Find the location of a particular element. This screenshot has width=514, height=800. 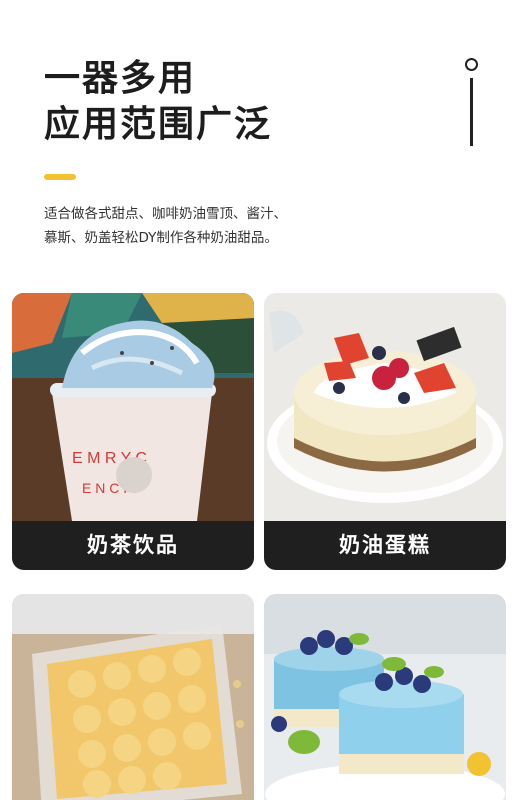

card-caption: 奶油蛋糕 is located at coordinates (385, 545).